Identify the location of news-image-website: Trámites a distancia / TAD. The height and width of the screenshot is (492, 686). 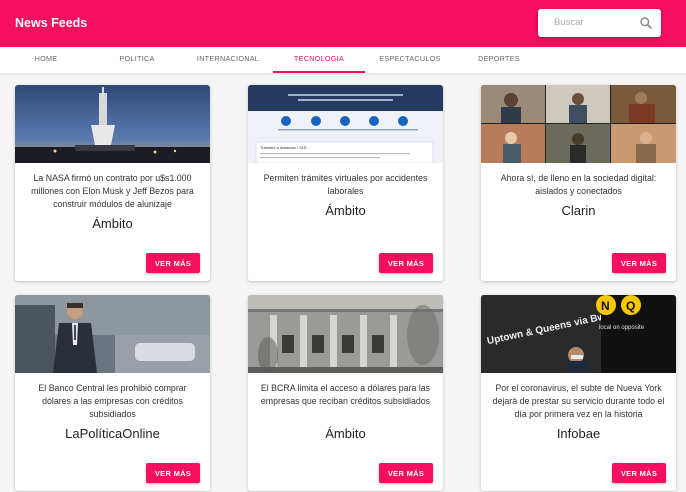
(345, 124).